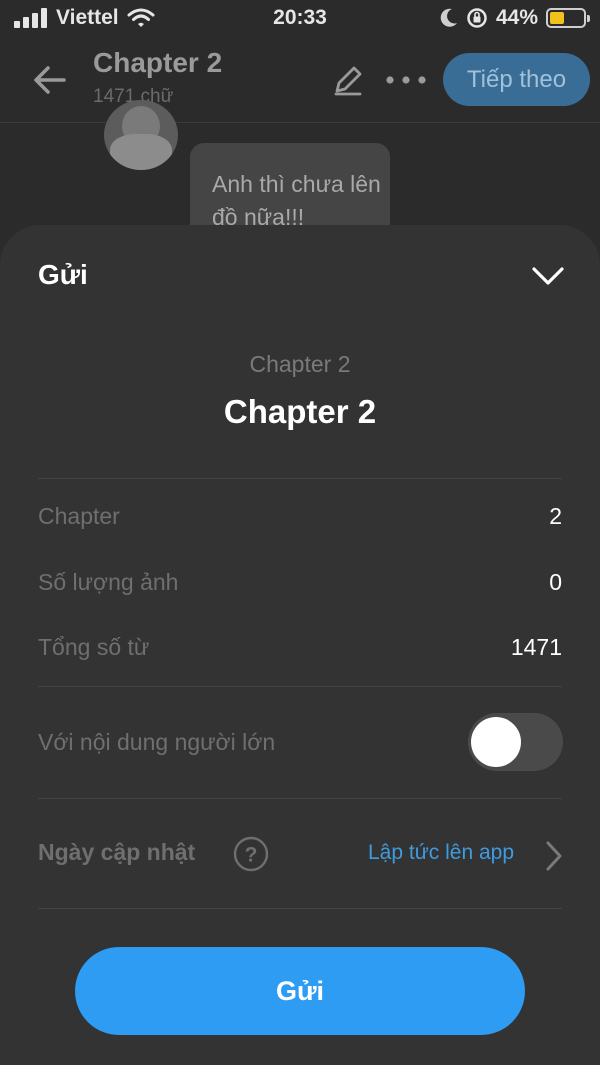 The height and width of the screenshot is (1065, 600). I want to click on chapter-title: Chapter 2, so click(300, 411).